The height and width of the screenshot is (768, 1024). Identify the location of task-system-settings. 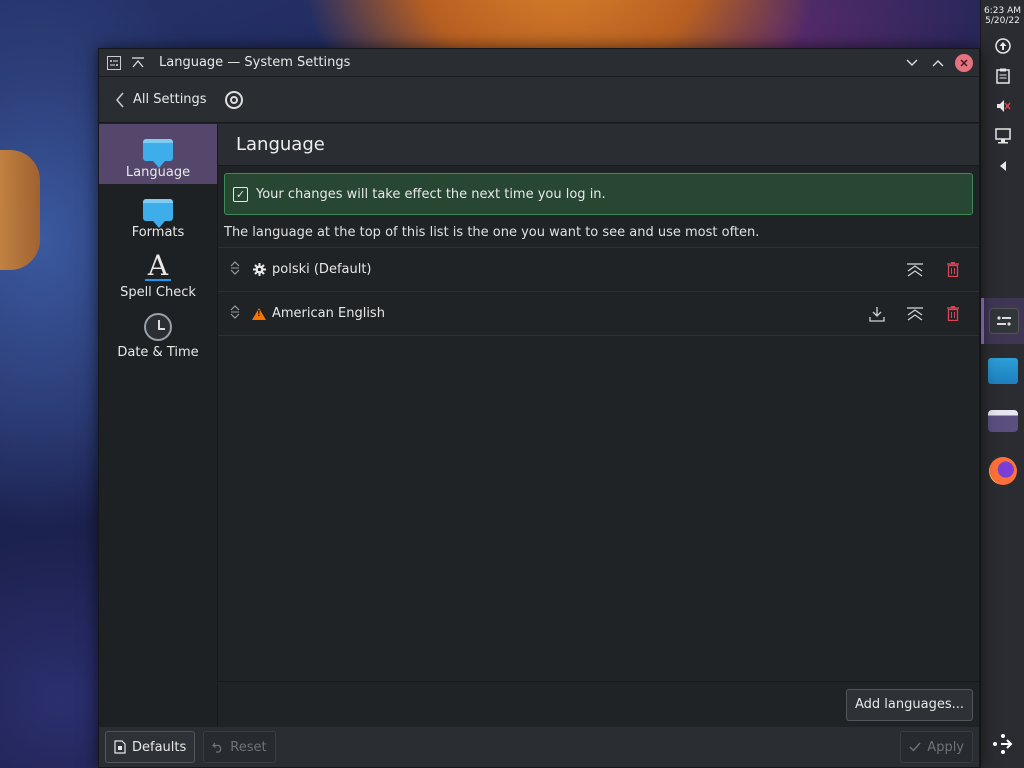
(1002, 321).